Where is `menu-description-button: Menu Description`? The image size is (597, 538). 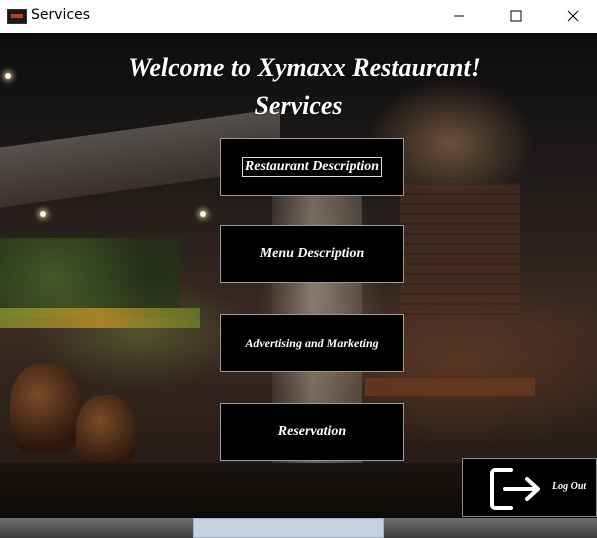 menu-description-button: Menu Description is located at coordinates (312, 254).